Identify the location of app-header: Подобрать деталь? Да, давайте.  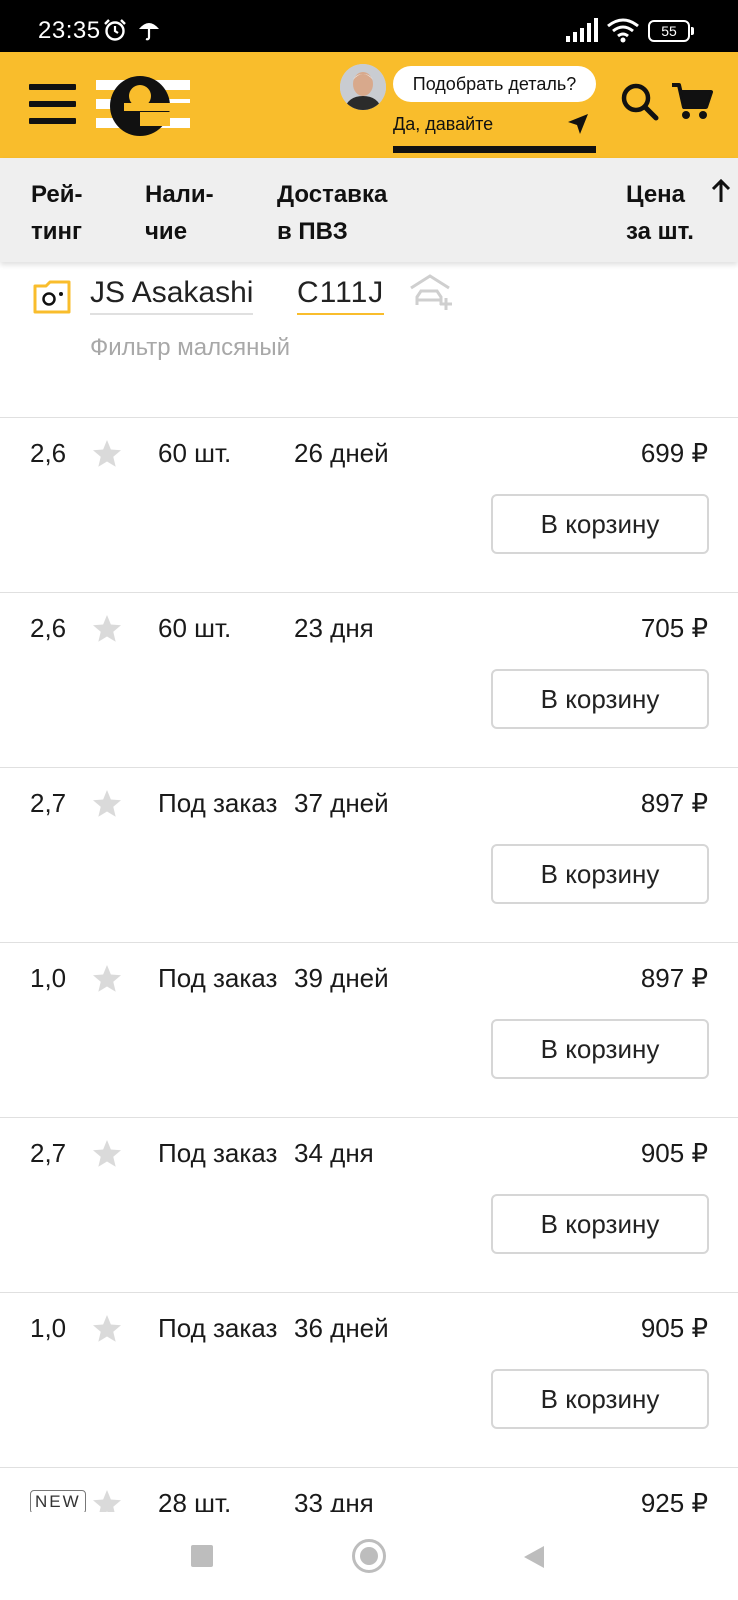
(369, 105).